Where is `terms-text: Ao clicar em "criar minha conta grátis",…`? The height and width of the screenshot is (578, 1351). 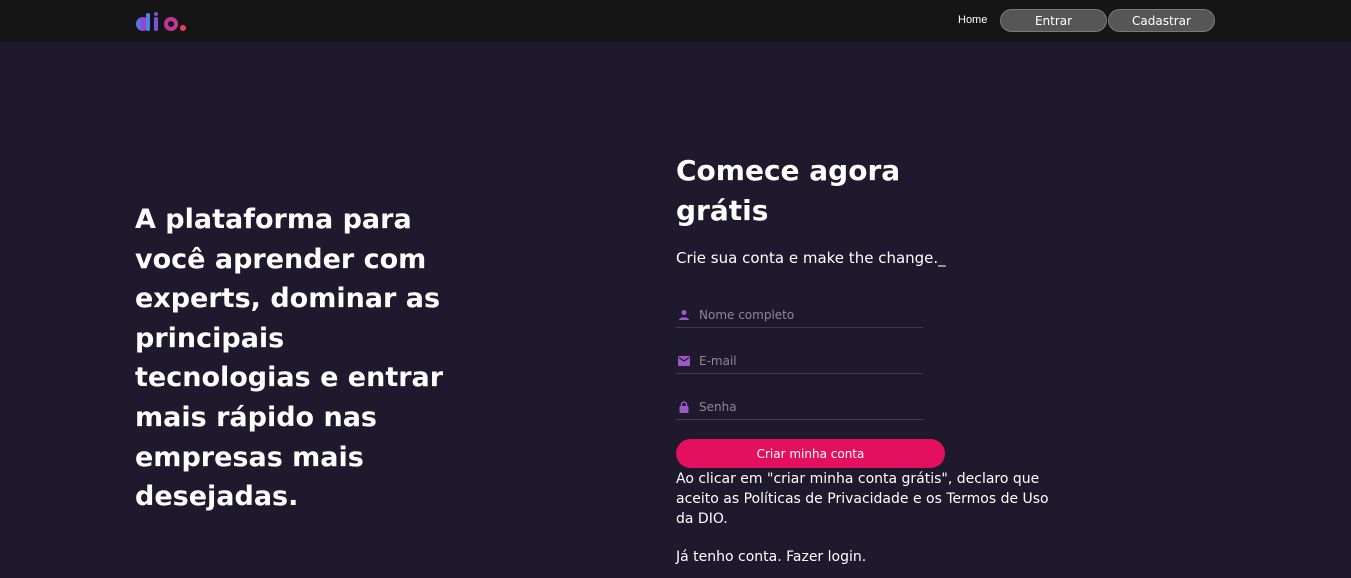 terms-text: Ao clicar em "criar minha conta grátis",… is located at coordinates (862, 499).